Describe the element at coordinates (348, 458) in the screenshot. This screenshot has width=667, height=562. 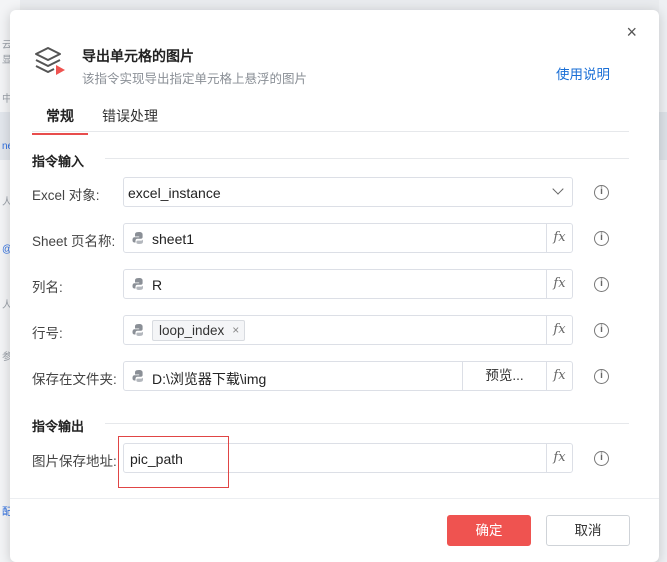
I see `pic-path-input: pic_path fx` at that location.